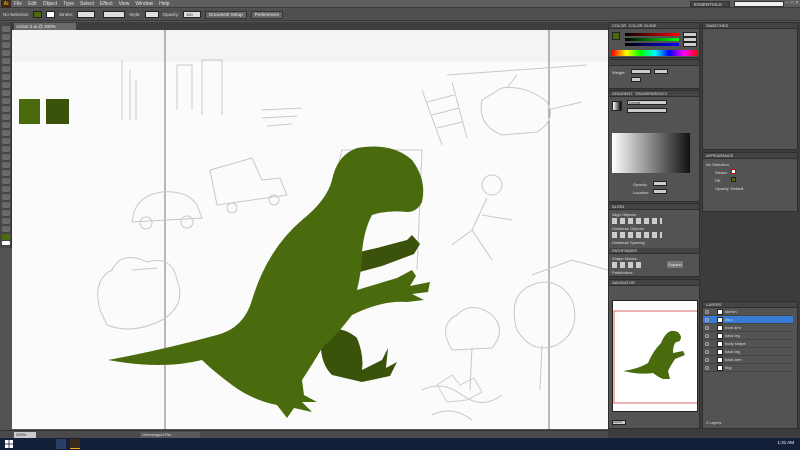 The image size is (800, 450). I want to click on menu-edit: Edit, so click(32, 4).